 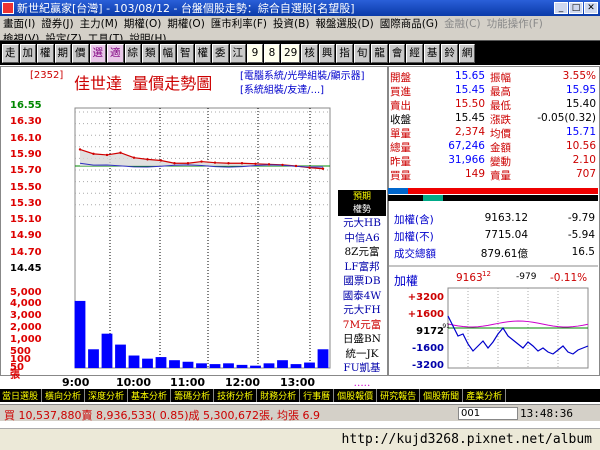 What do you see at coordinates (362, 310) in the screenshot?
I see `broker-item: 元大FH` at bounding box center [362, 310].